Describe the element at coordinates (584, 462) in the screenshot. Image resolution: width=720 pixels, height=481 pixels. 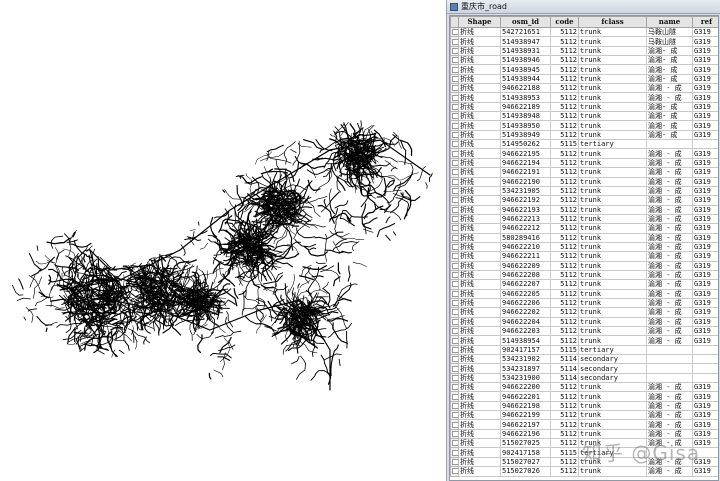
I see `table-row: 折线 515027027 5112 trunk 渝湘 - 成 G319` at that location.